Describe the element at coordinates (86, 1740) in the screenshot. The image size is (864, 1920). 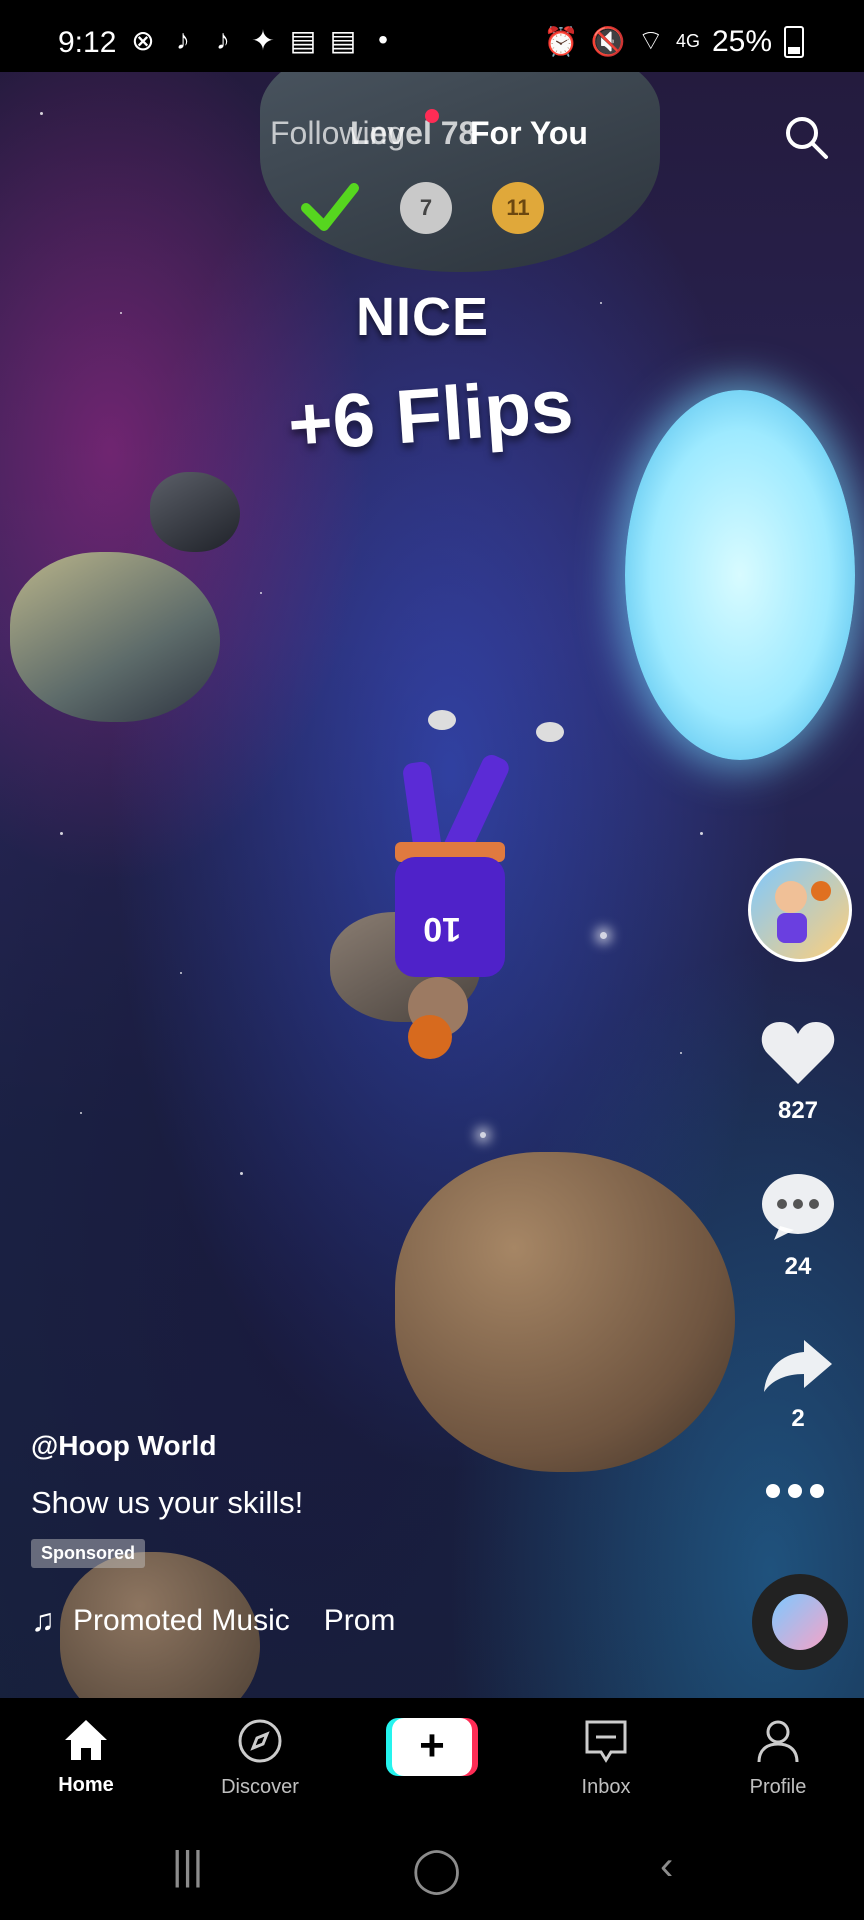
I see `home-icon` at that location.